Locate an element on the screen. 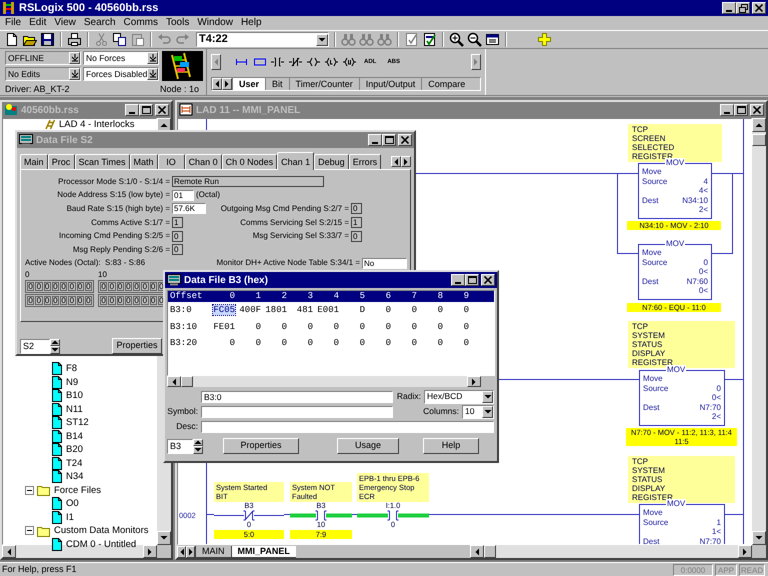  forces-combo: No Forces is located at coordinates (121, 58).